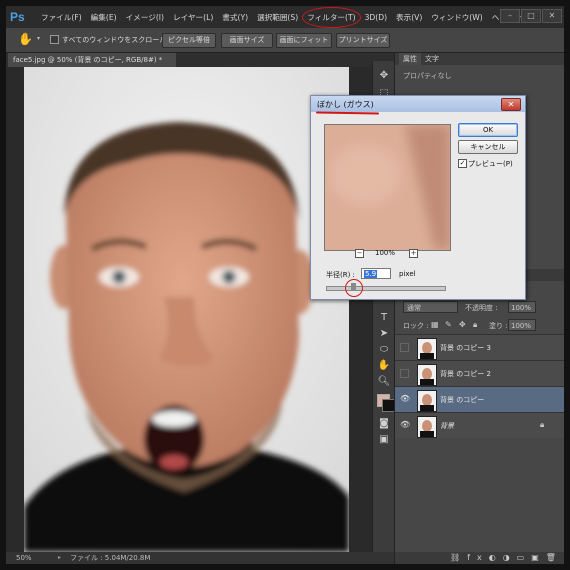 This screenshot has height=570, width=570. What do you see at coordinates (114, 40) in the screenshot?
I see `scroll-all-label: すべてのウィンドウをスクロール` at bounding box center [114, 40].